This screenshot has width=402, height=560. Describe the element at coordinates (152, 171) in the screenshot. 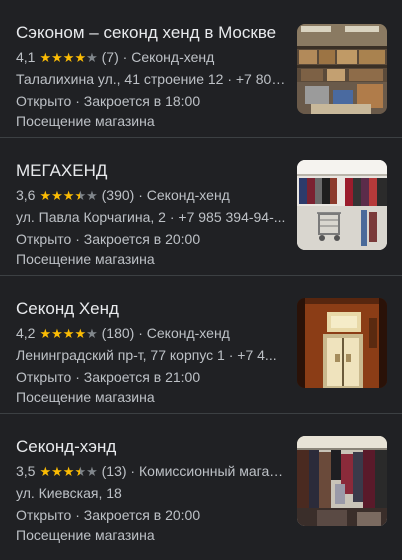

I see `result-title: МЕГАХЕНД` at that location.